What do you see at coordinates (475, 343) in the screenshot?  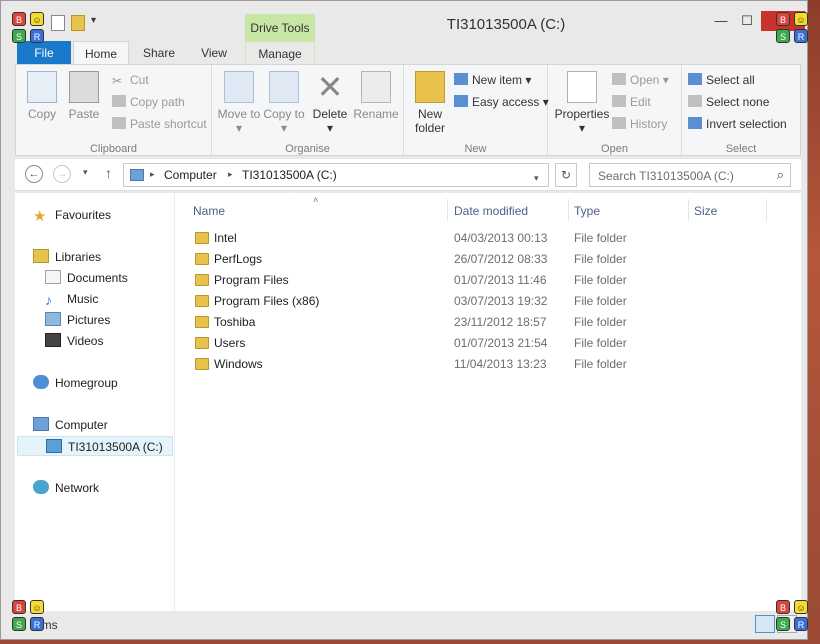 I see `table-row: Users 01/07/2013 21:54 File folder` at bounding box center [475, 343].